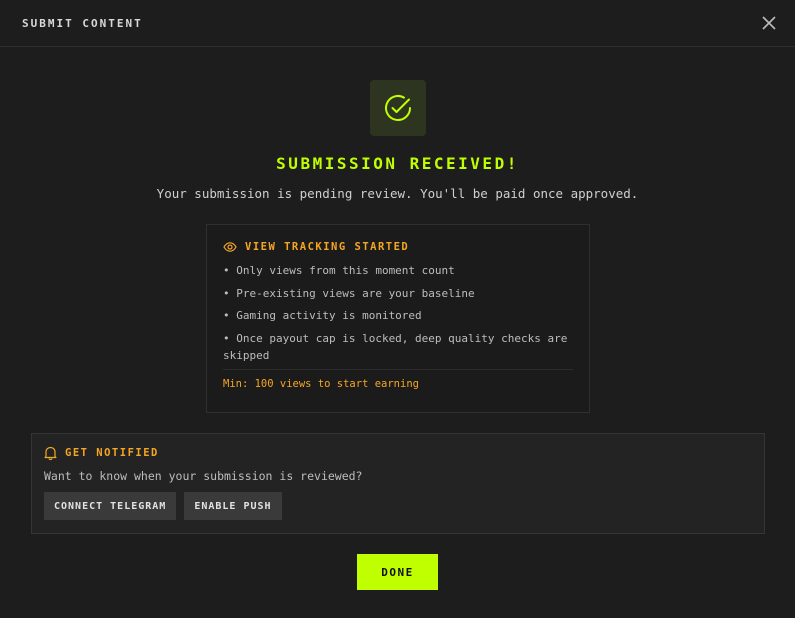 The width and height of the screenshot is (795, 618). I want to click on close-icon, so click(769, 23).